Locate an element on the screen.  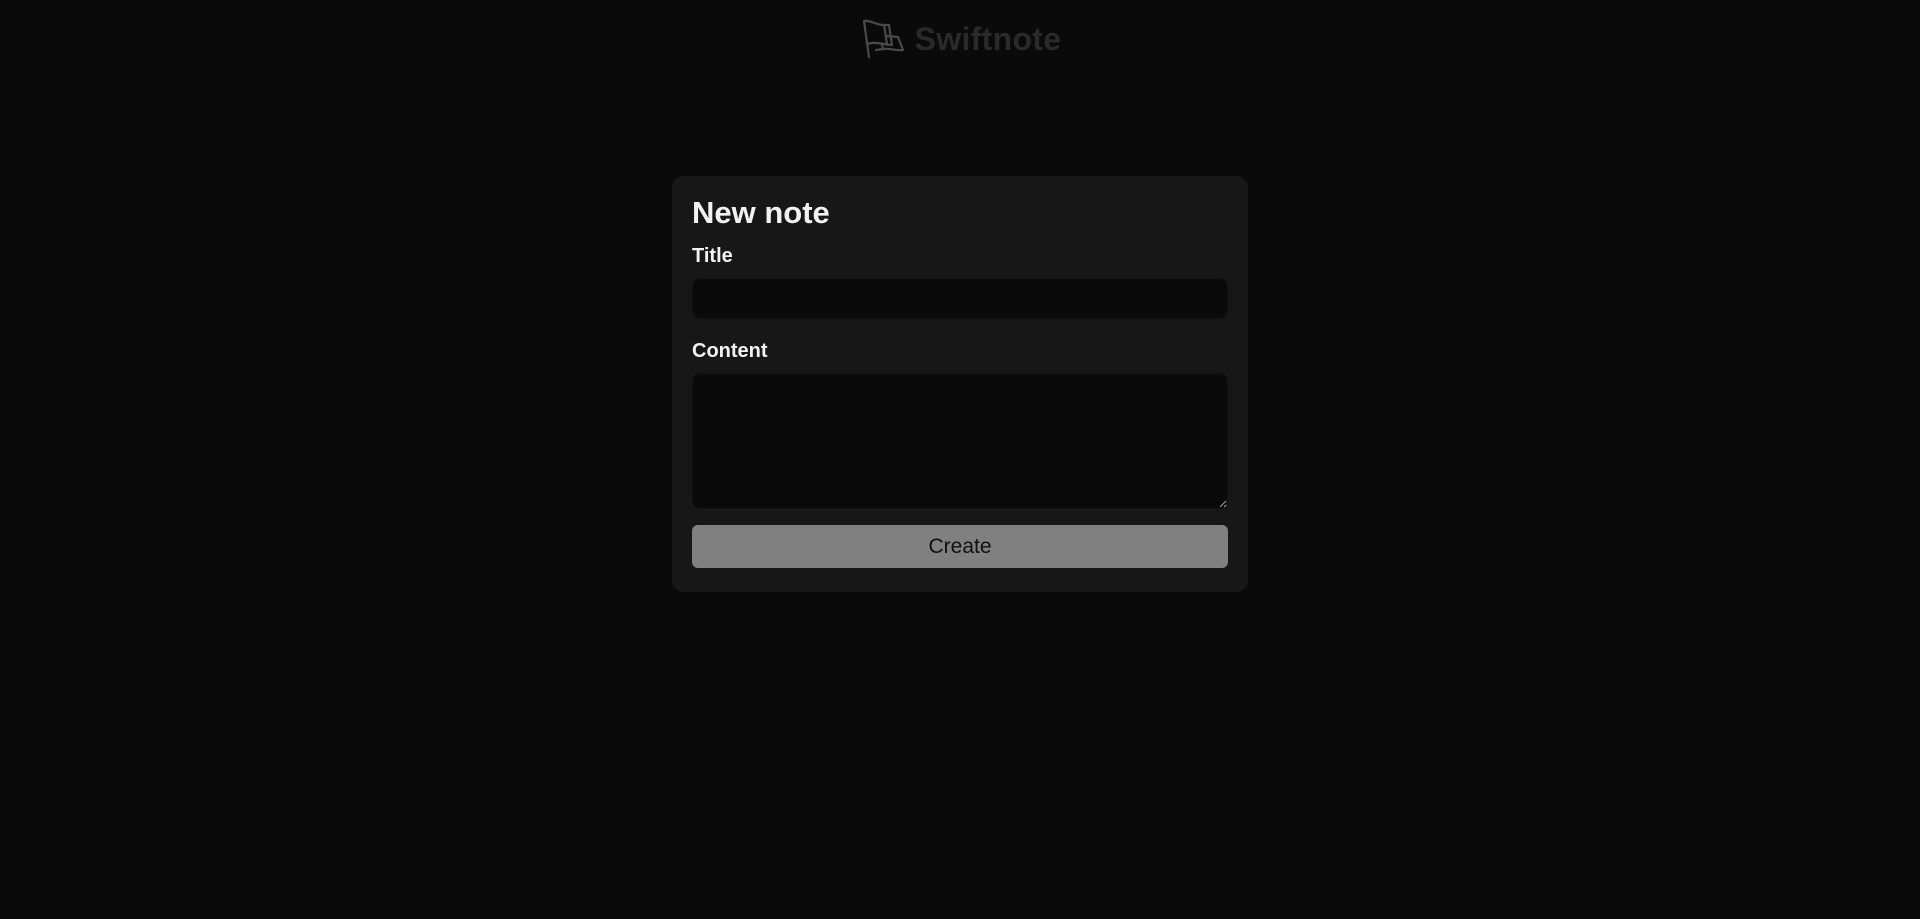
new-note-form: New note Title Content Create is located at coordinates (960, 384).